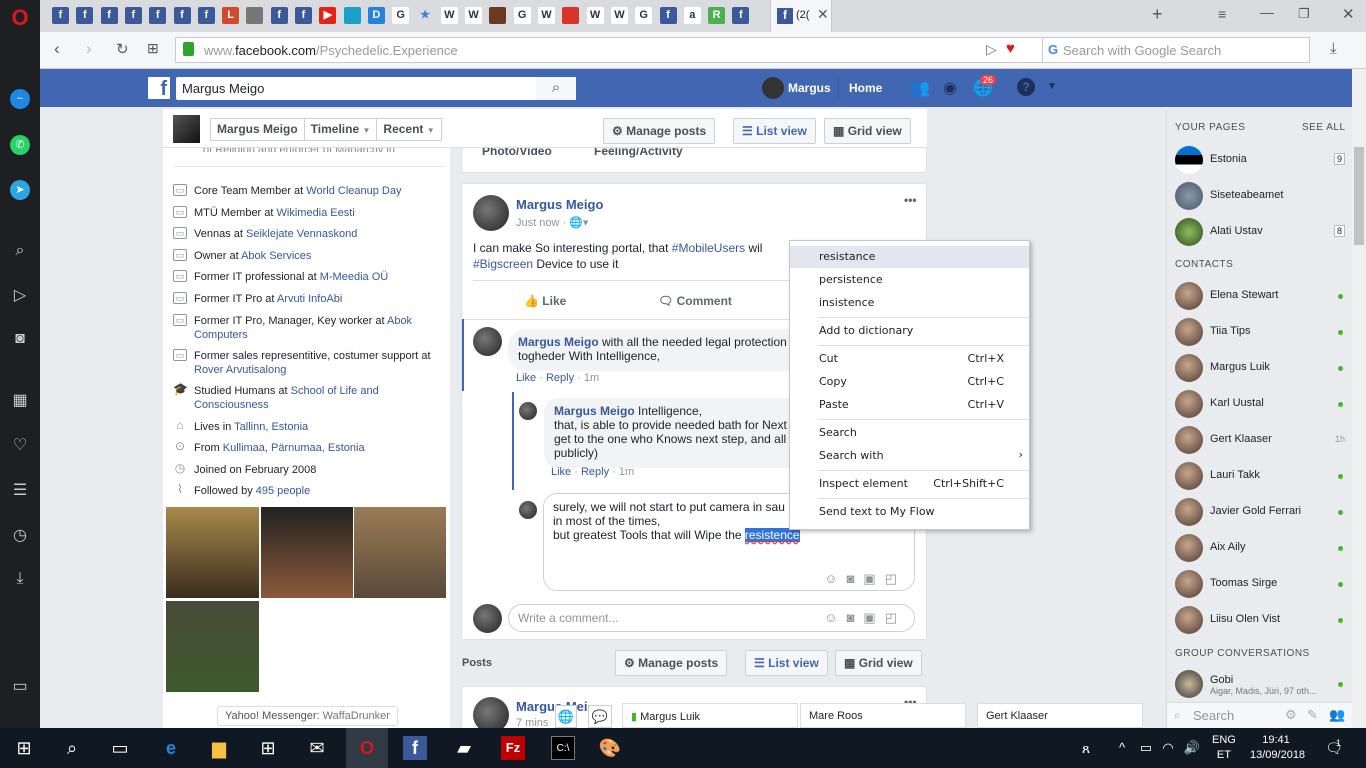 This screenshot has width=1366, height=768. Describe the element at coordinates (909, 257) in the screenshot. I see `menu-item-suggestion-1: resistance` at that location.